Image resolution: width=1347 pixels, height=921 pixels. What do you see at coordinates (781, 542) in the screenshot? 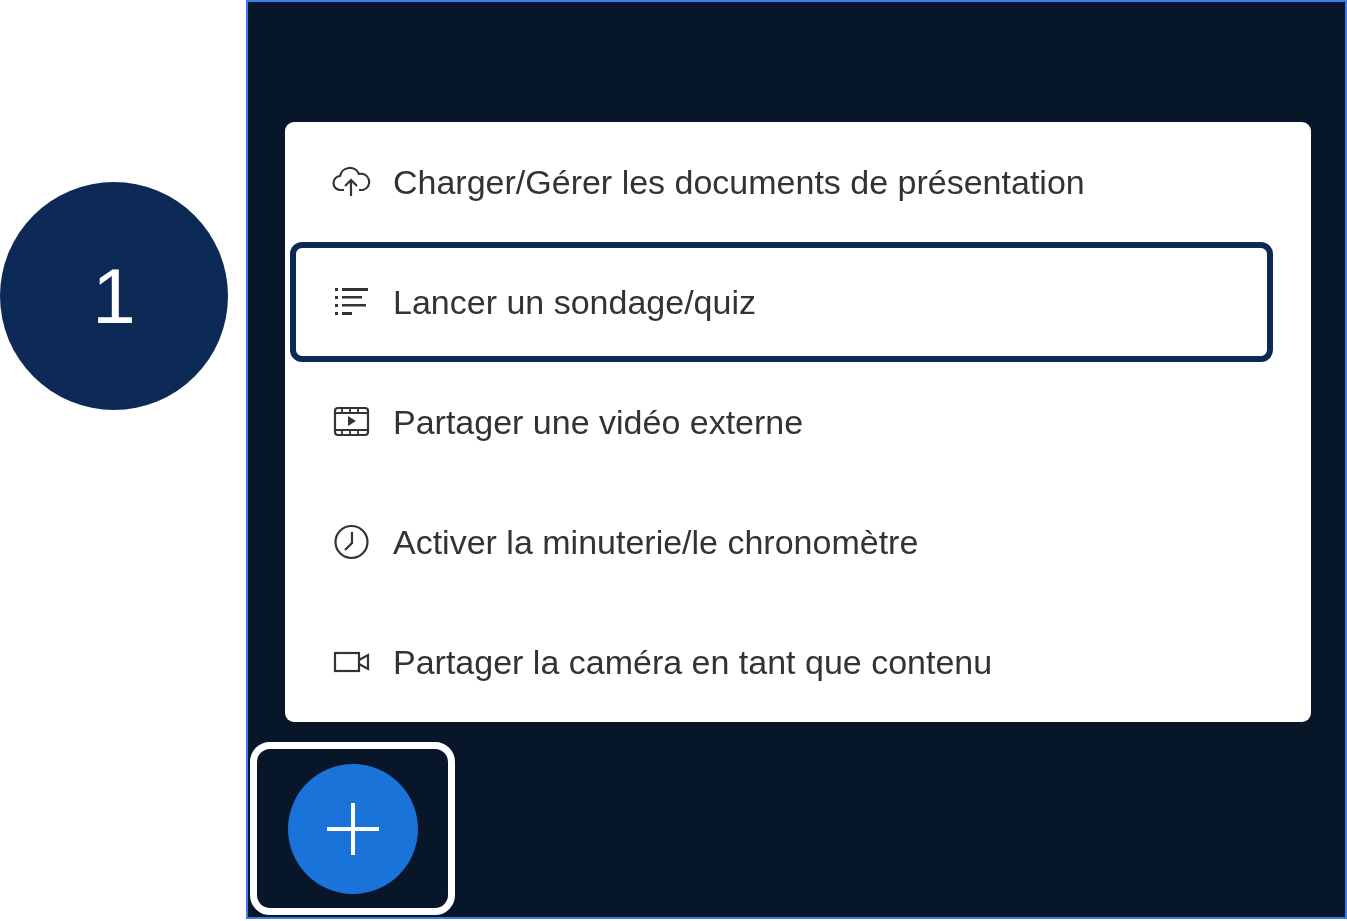
I see `menu-item: Activer la minuterie/le chronomètre` at bounding box center [781, 542].